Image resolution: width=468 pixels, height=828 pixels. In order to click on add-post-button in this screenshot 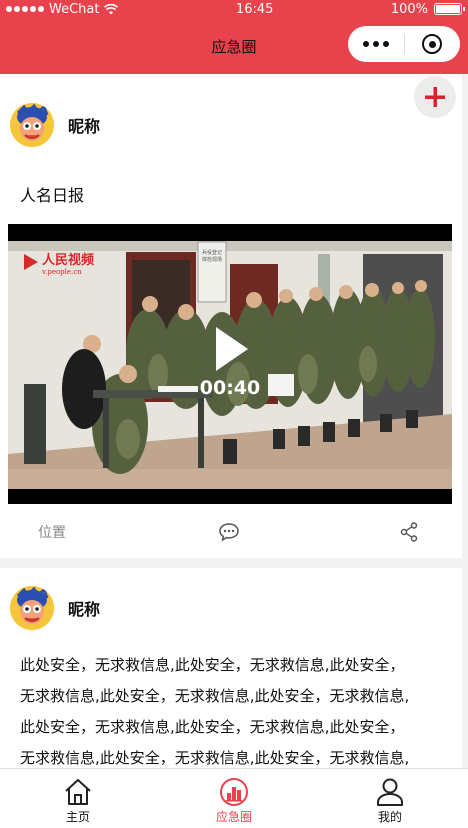, I will do `click(435, 97)`.